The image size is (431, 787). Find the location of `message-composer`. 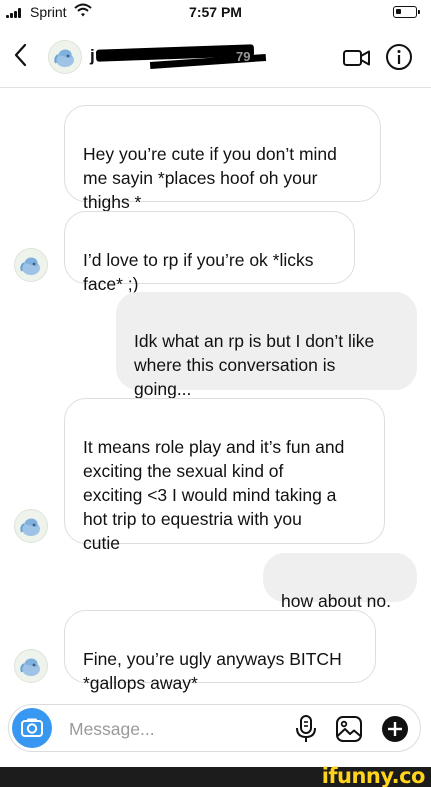

message-composer is located at coordinates (214, 728).